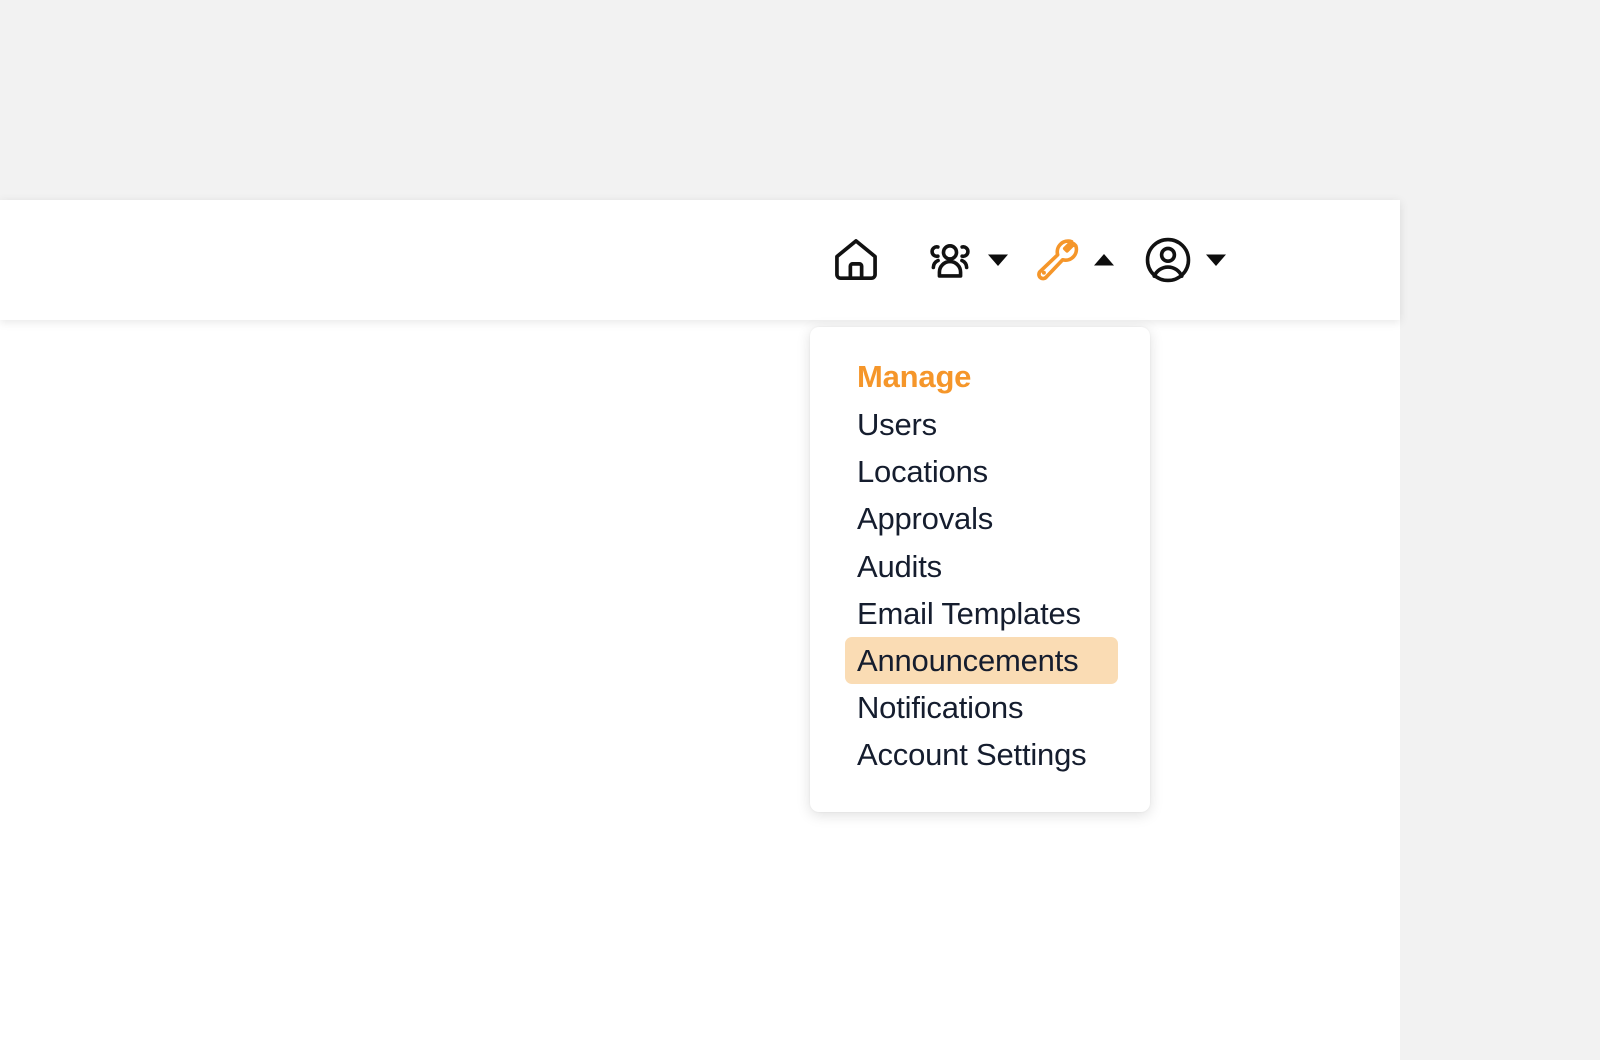  What do you see at coordinates (980, 754) in the screenshot?
I see `menu-item-account-settings: Account Settings` at bounding box center [980, 754].